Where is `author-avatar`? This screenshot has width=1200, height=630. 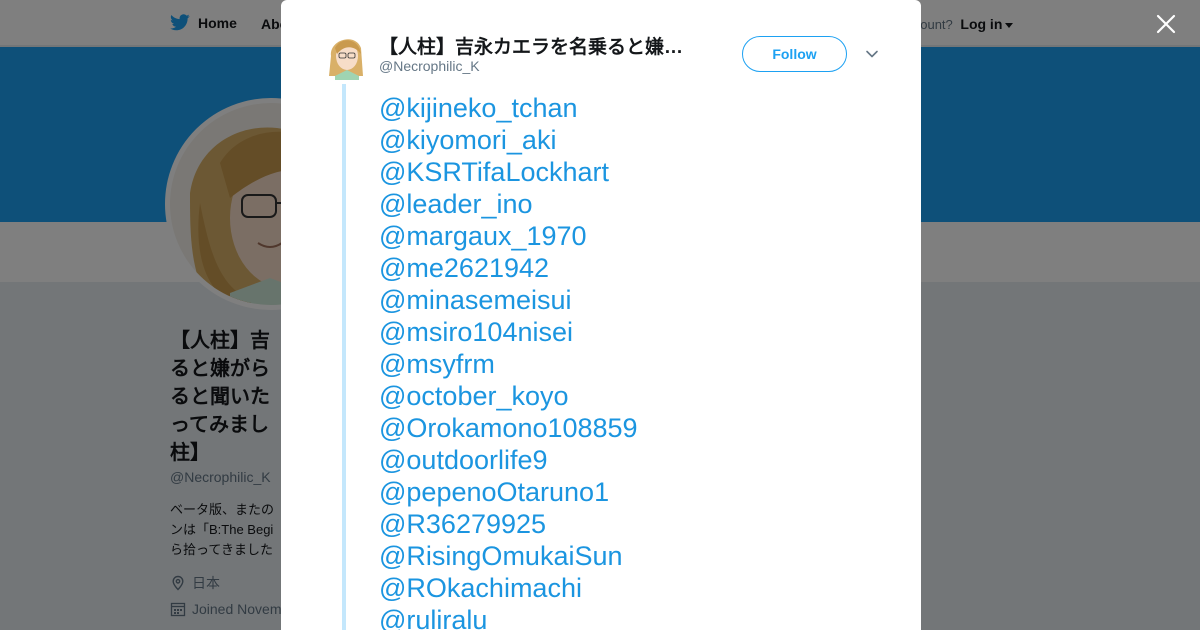 author-avatar is located at coordinates (346, 56).